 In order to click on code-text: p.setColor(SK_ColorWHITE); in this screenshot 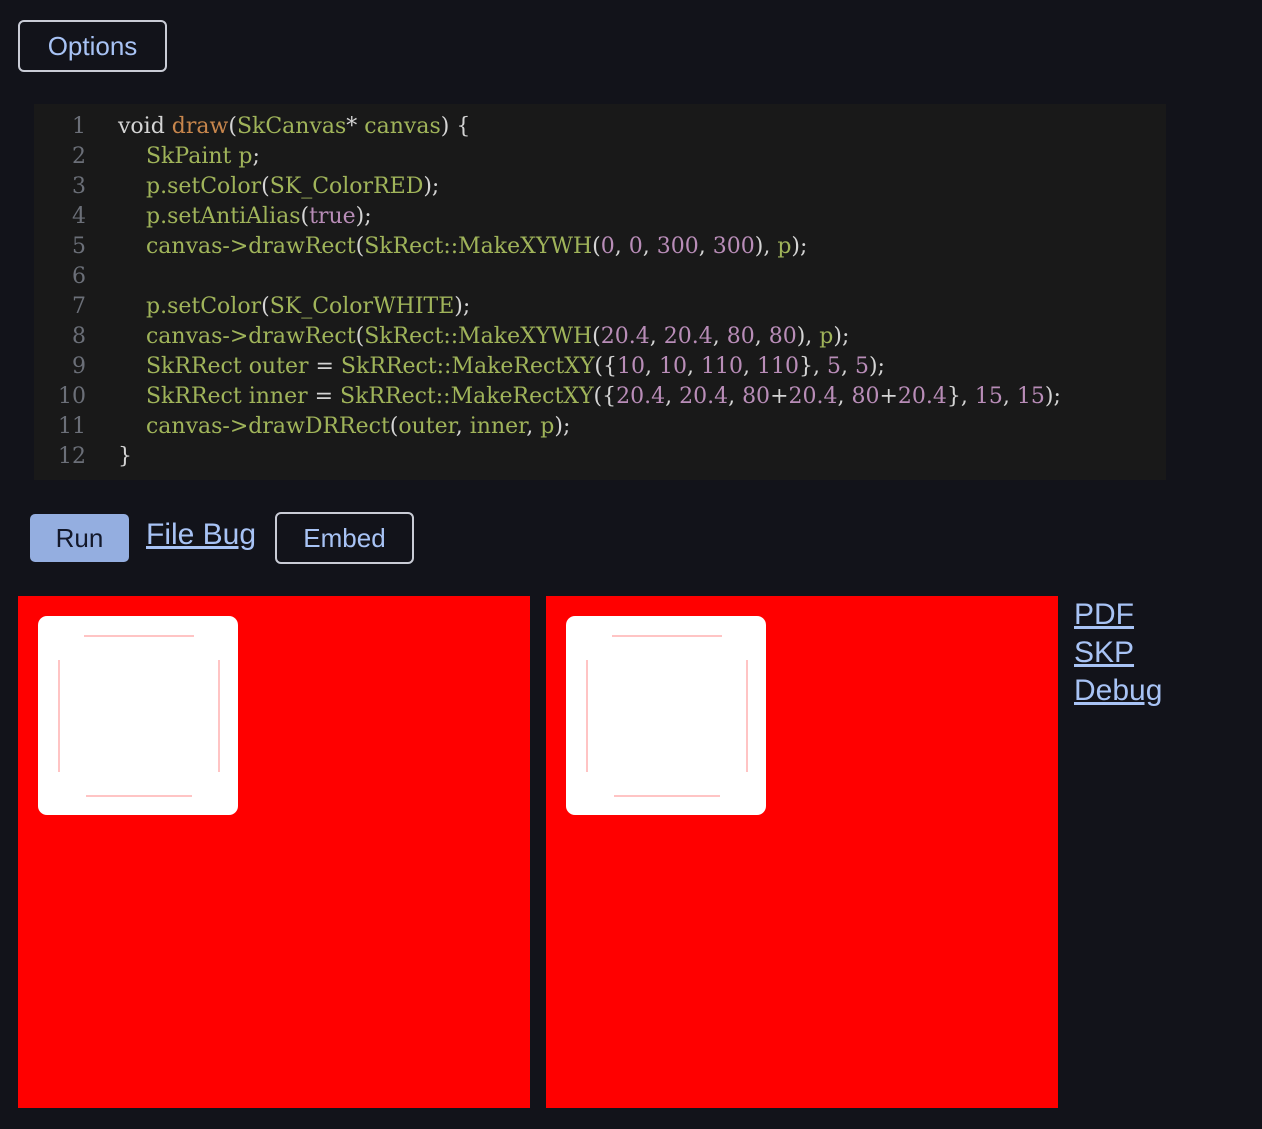, I will do `click(294, 307)`.